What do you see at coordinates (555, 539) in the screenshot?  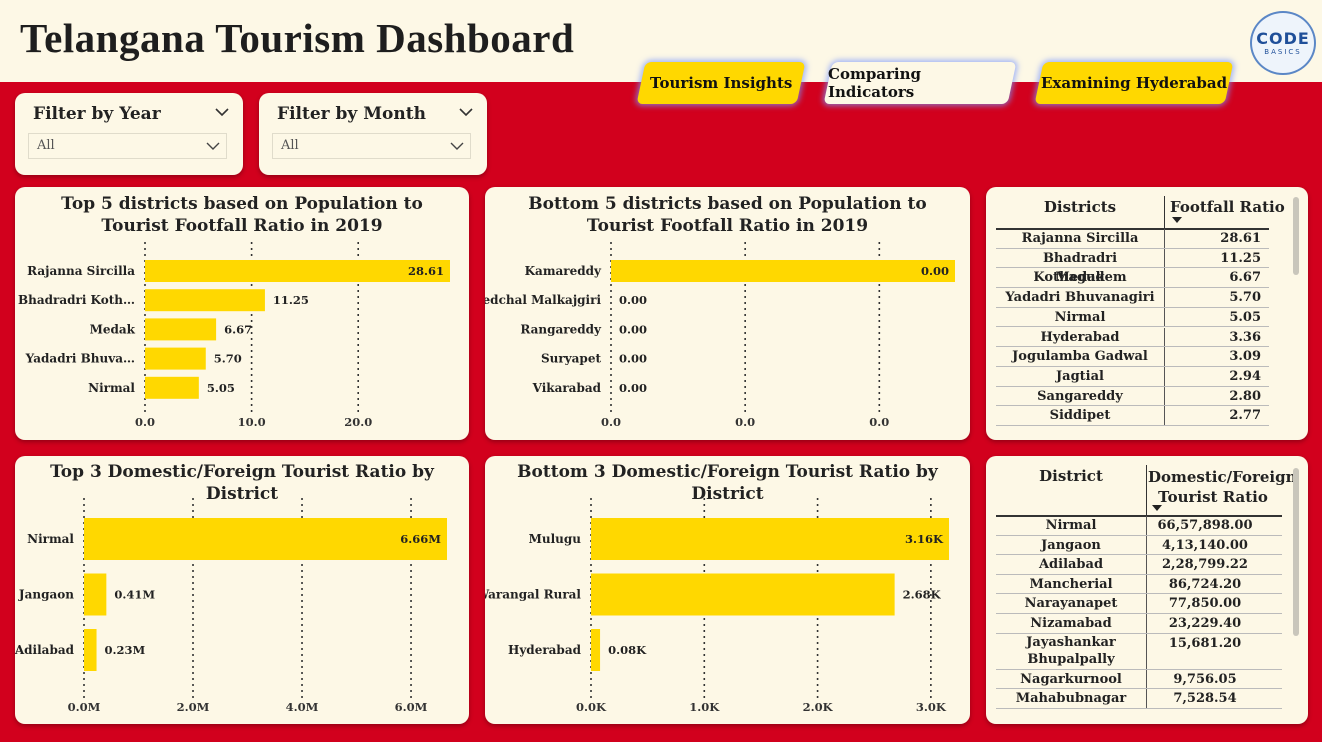 I see `category-label: Mulugu` at bounding box center [555, 539].